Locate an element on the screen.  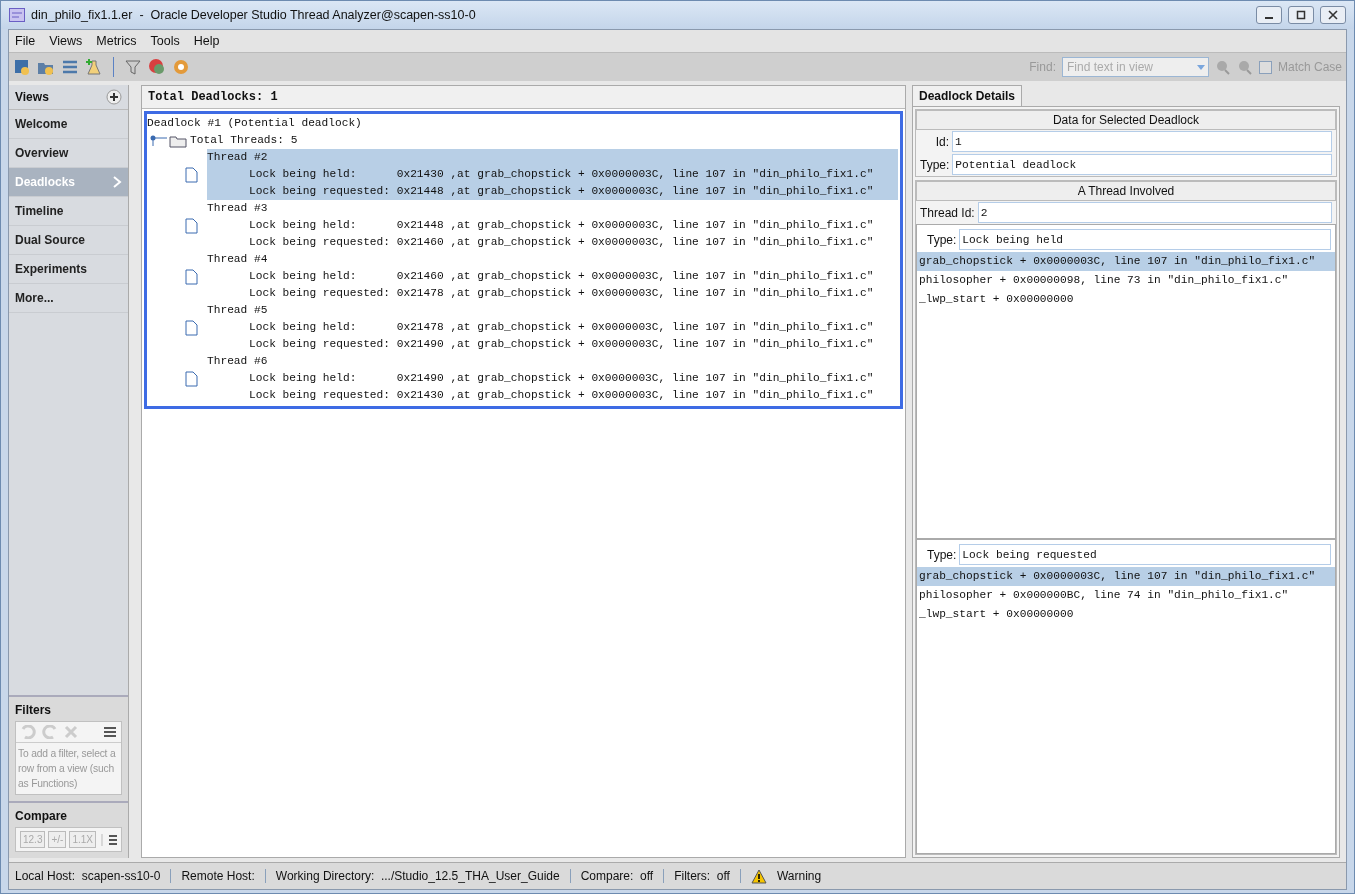
find-previous-icon is located at coordinates (1222, 67).